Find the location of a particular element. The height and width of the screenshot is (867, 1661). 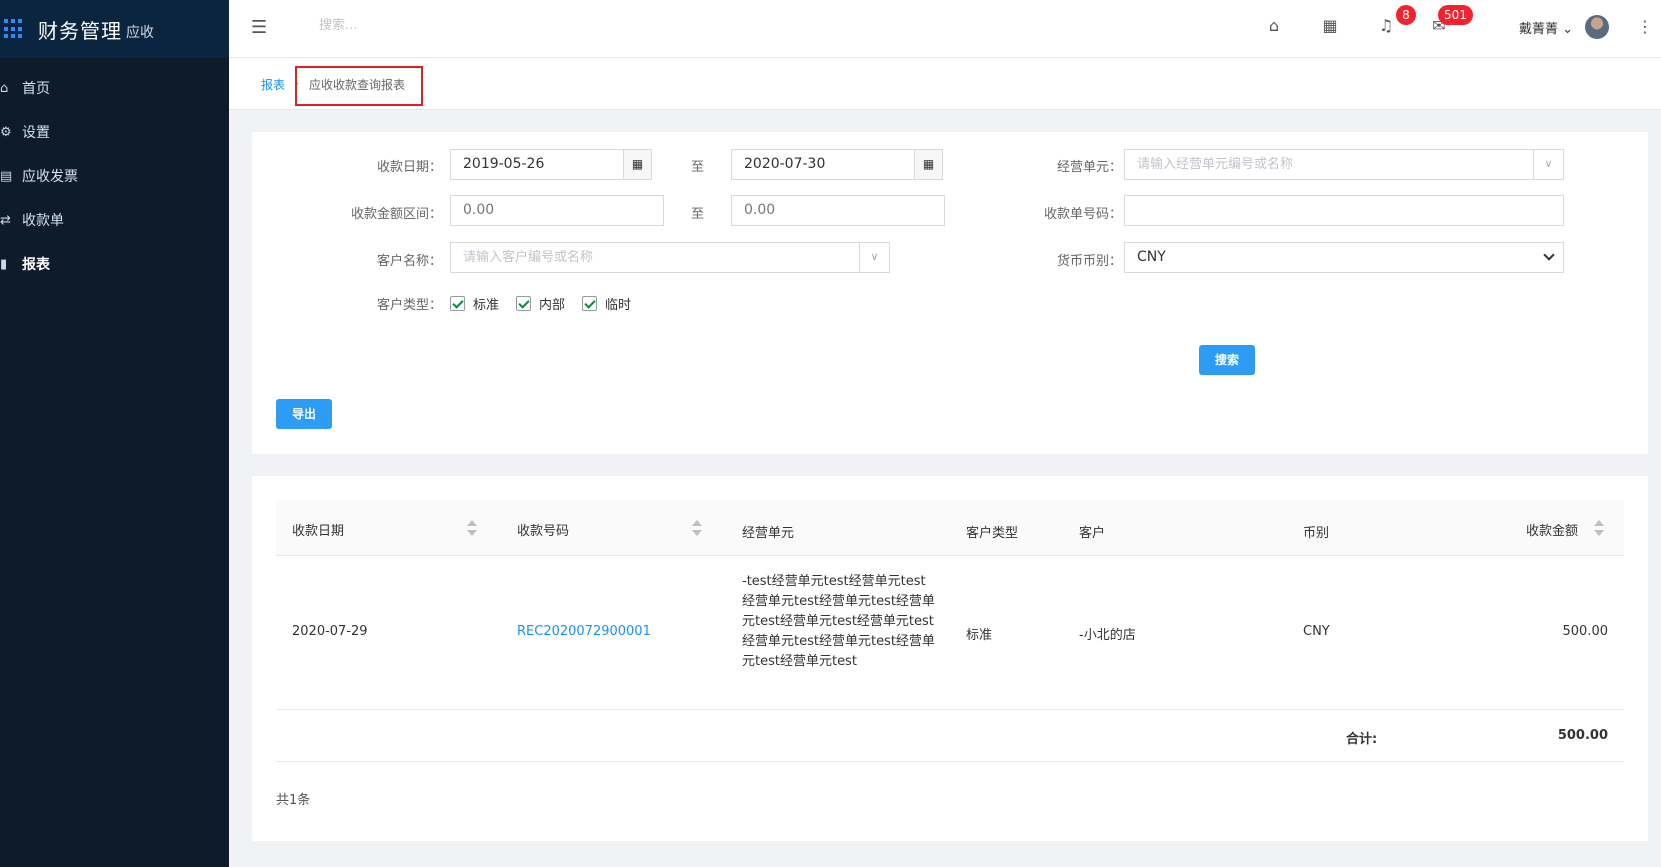

column-header-customer: 客户 is located at coordinates (1092, 533).